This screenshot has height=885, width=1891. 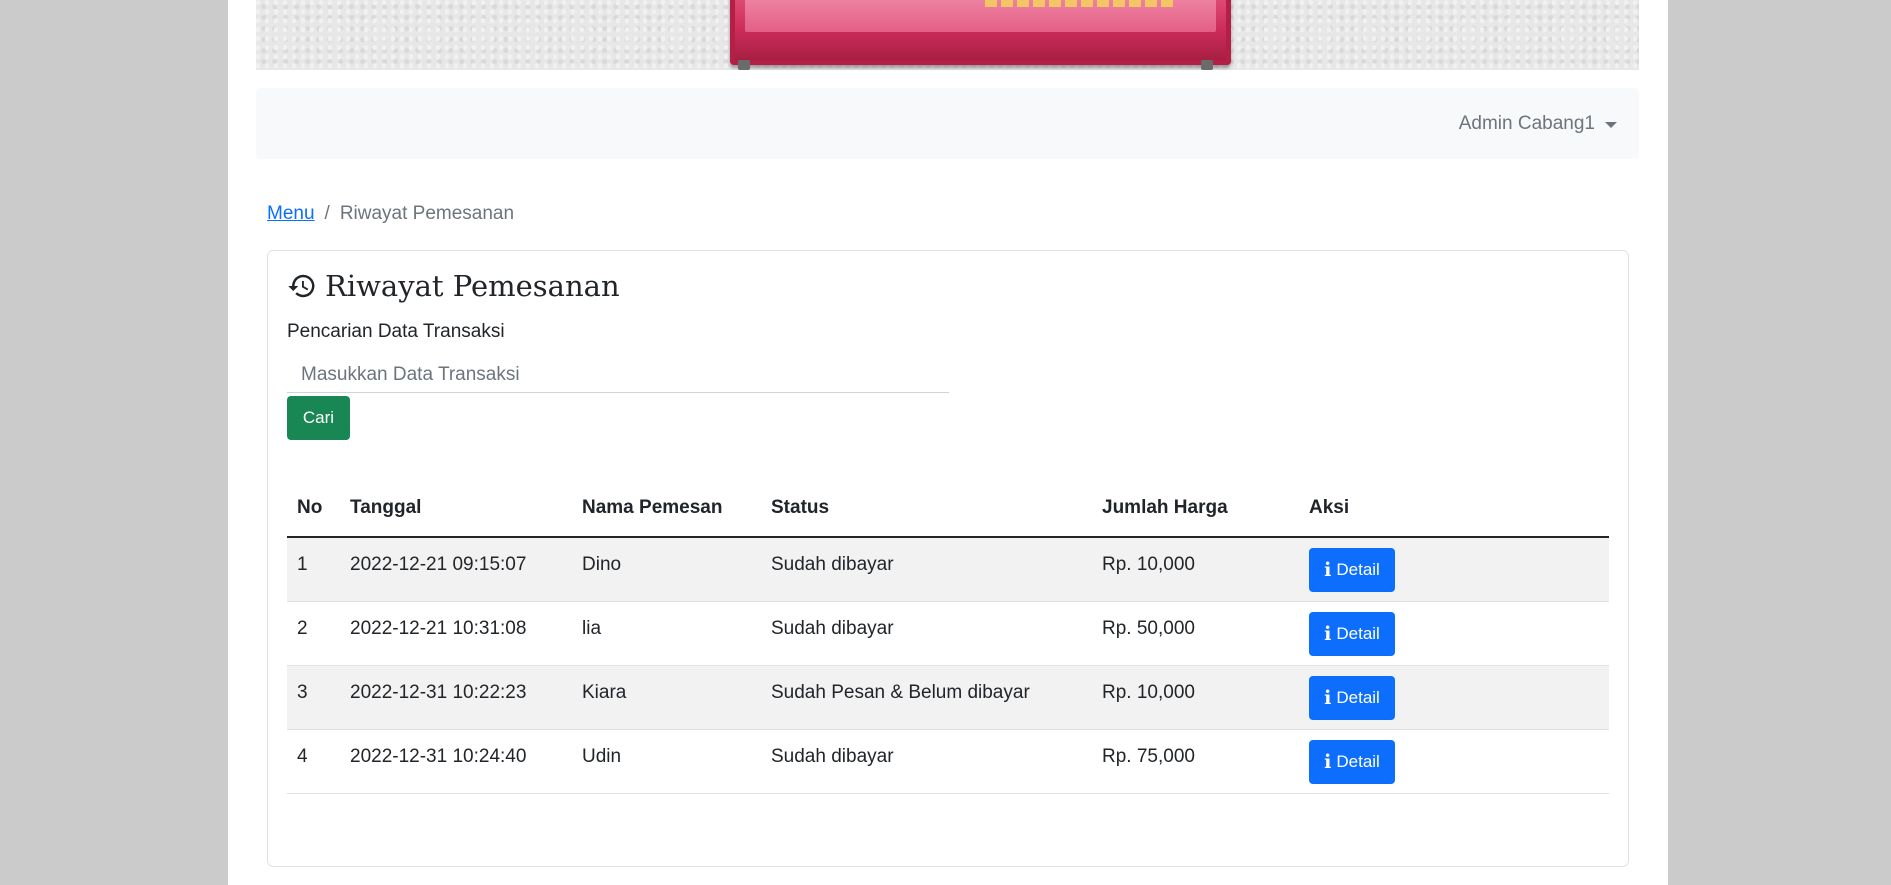 I want to click on breadcrumb-home-link: Menu, so click(x=291, y=214).